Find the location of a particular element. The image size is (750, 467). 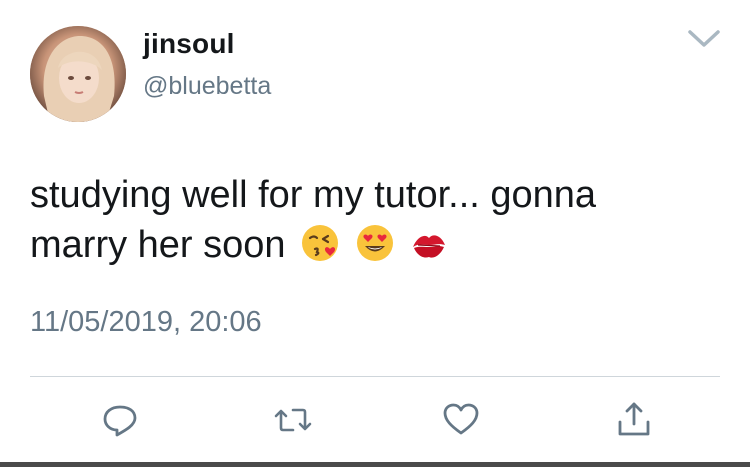

share-button is located at coordinates (634, 420).